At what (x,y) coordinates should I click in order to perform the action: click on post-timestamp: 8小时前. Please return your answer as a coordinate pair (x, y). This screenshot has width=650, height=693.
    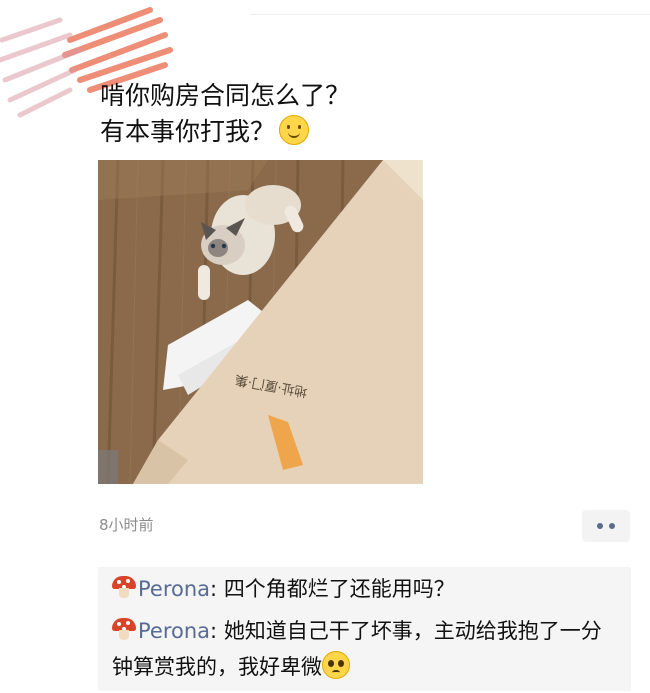
    Looking at the image, I should click on (126, 525).